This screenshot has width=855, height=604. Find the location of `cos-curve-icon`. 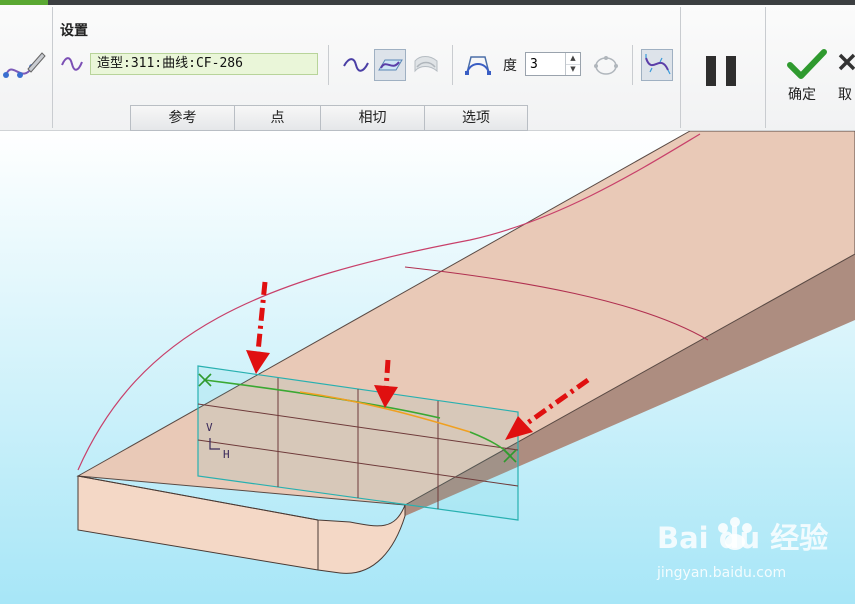

cos-curve-icon is located at coordinates (426, 65).